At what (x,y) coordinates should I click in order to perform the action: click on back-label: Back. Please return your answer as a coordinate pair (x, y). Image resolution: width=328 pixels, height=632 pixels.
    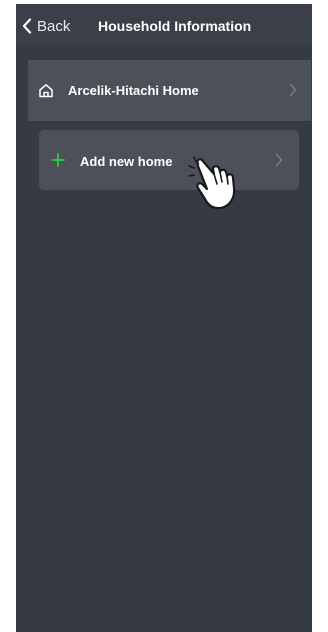
    Looking at the image, I should click on (54, 26).